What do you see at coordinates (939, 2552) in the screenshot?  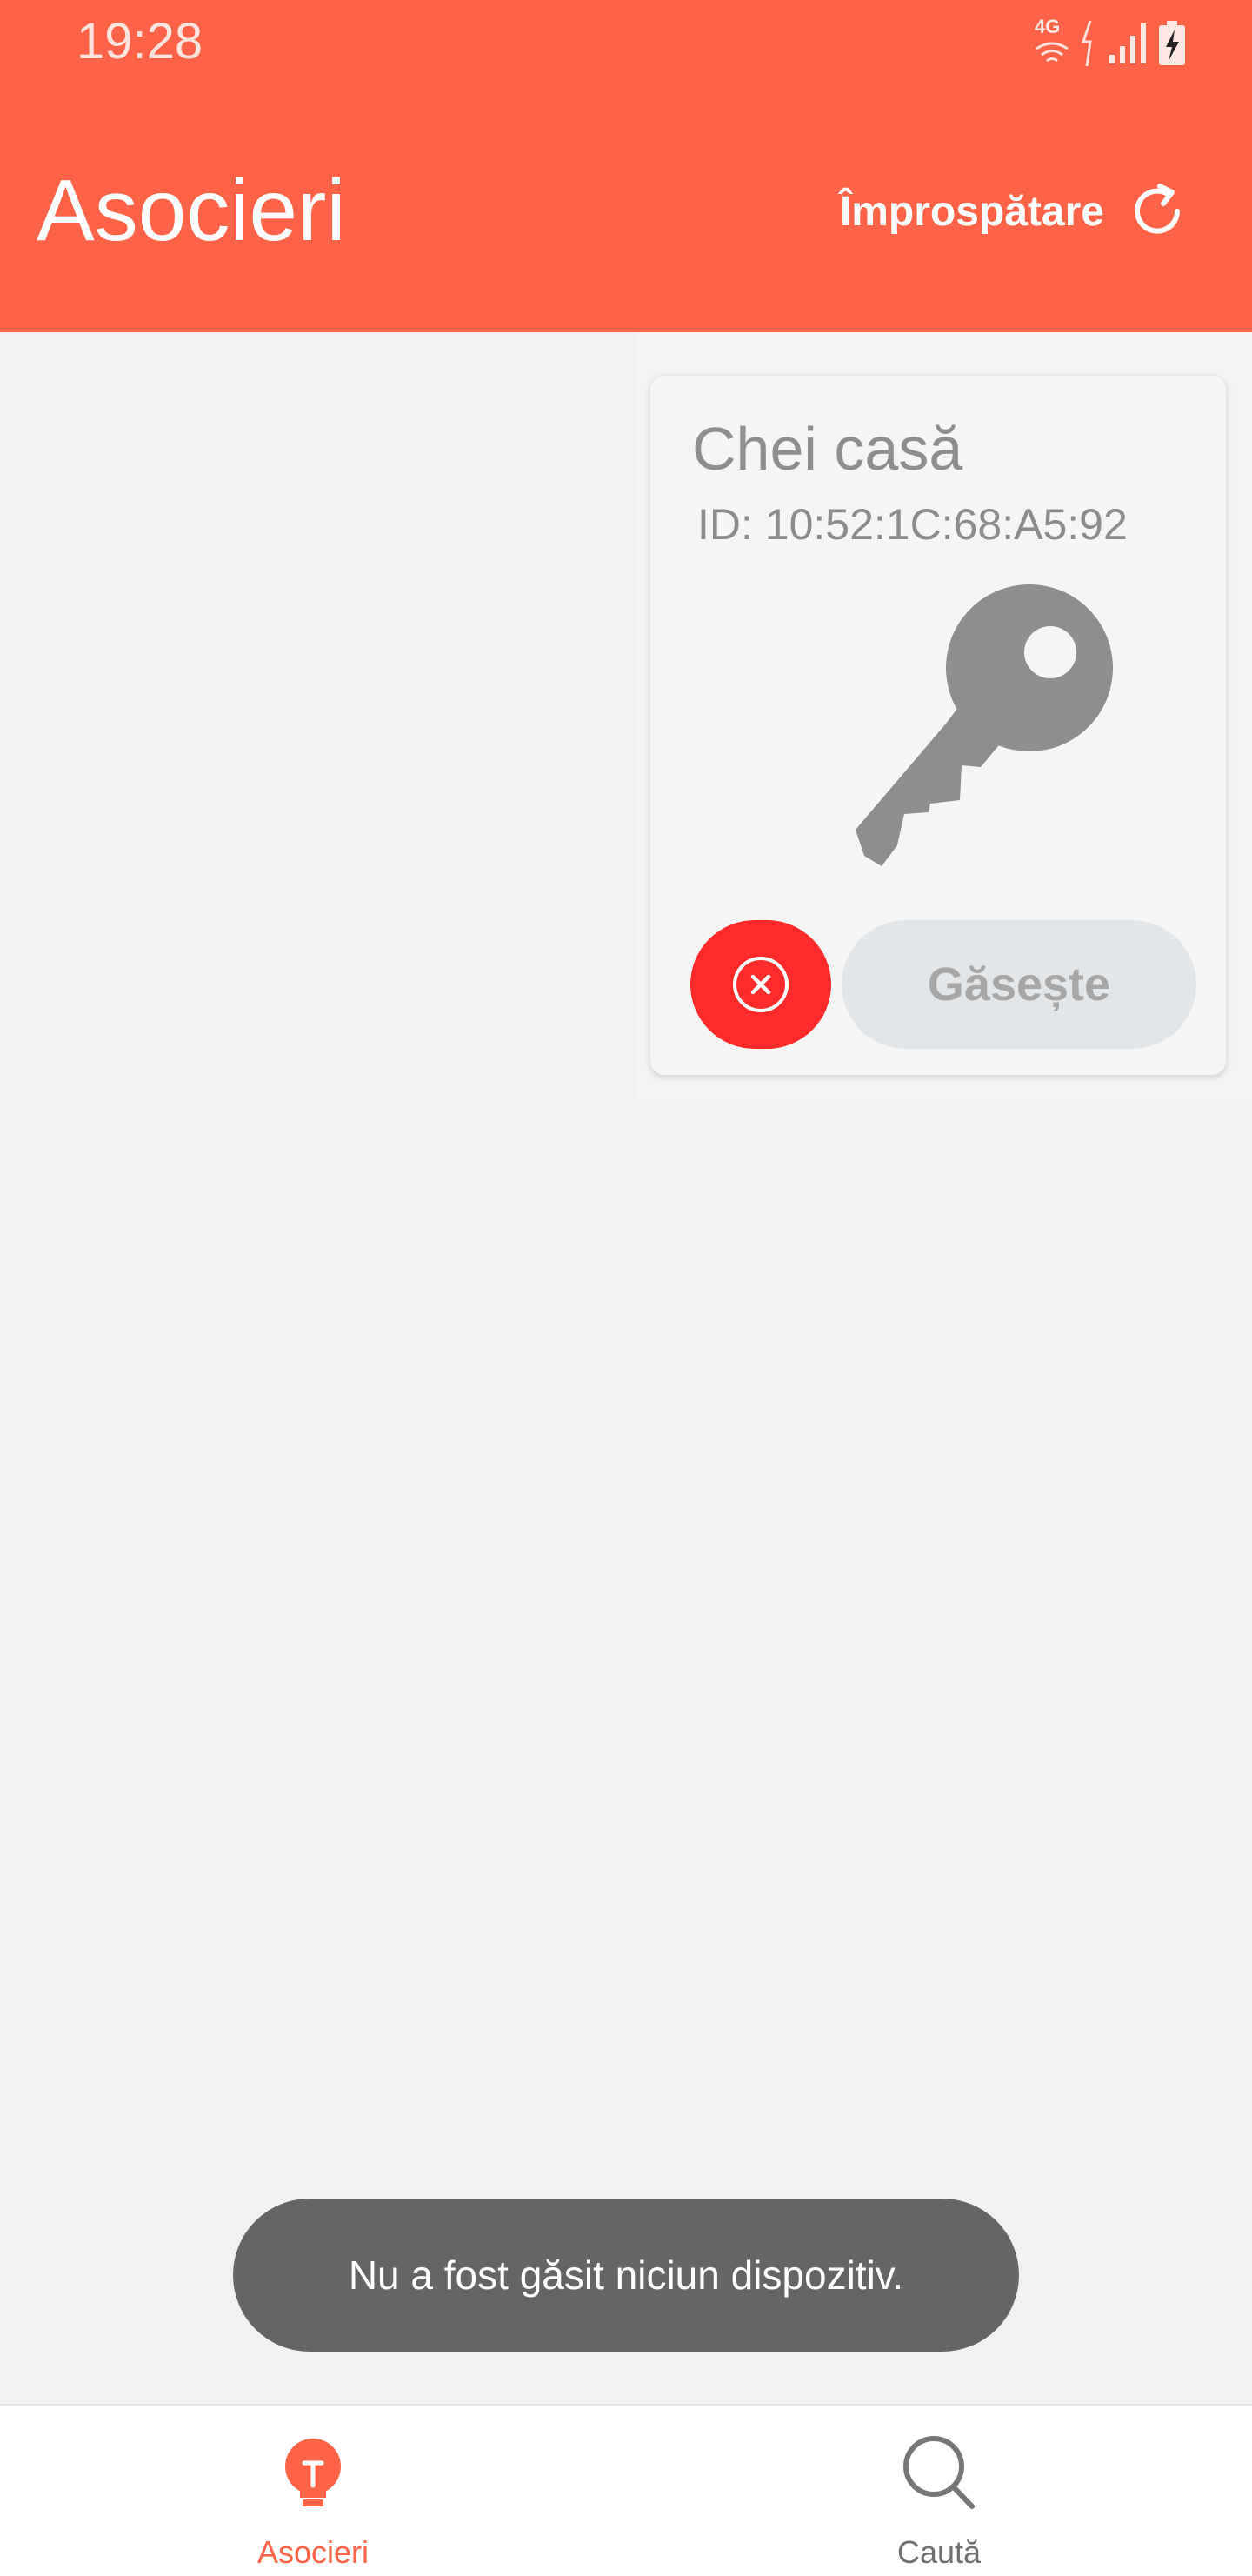 I see `nav-label-cauta: Caută` at bounding box center [939, 2552].